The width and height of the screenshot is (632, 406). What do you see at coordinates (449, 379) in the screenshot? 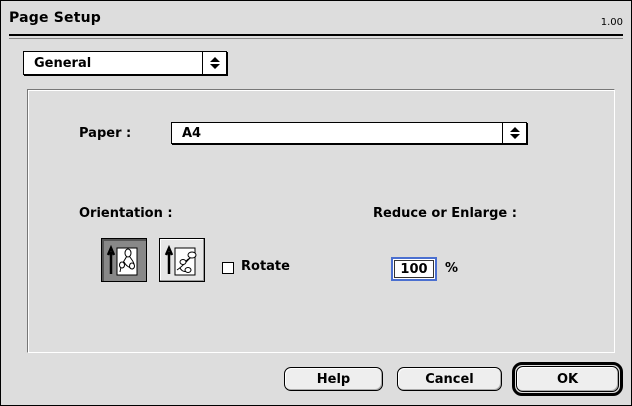
I see `cancel-button: Cancel` at bounding box center [449, 379].